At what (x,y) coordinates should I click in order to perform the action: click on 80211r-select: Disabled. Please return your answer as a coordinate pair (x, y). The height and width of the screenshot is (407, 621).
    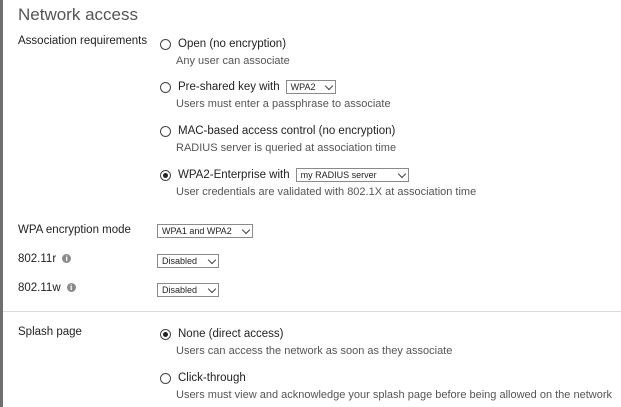
    Looking at the image, I should click on (188, 261).